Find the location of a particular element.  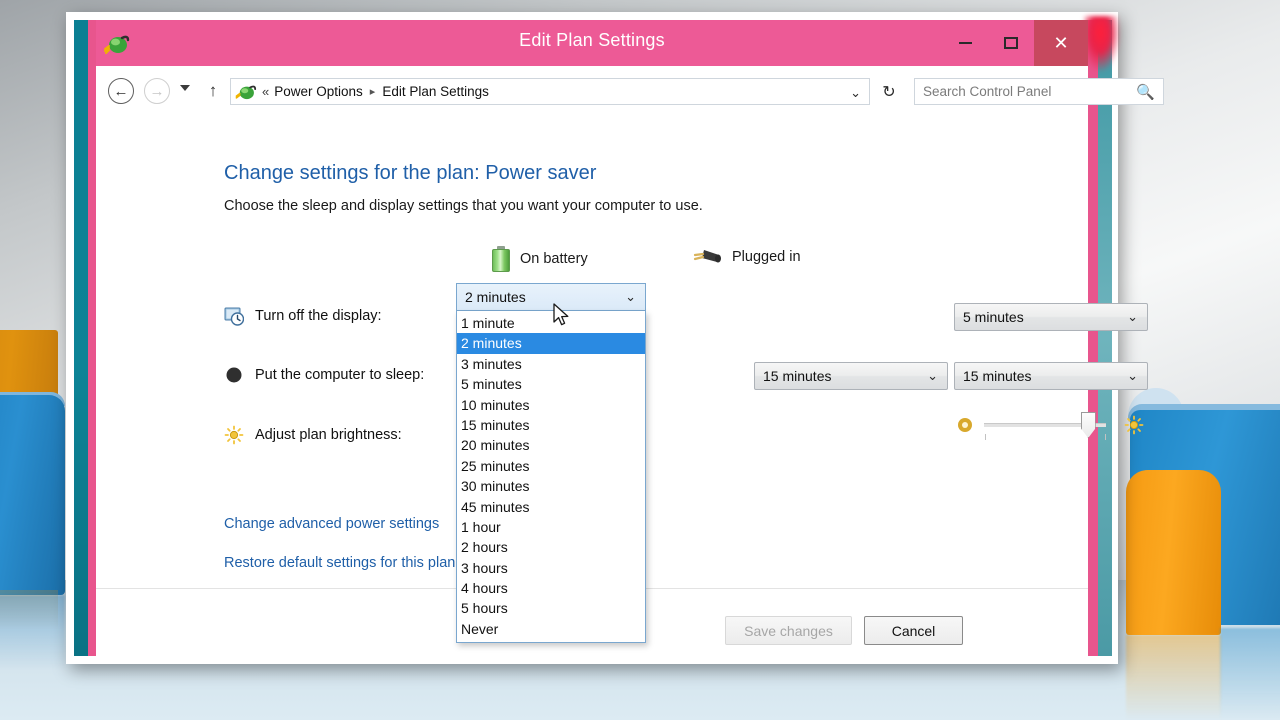

sleep-moon-icon is located at coordinates (234, 375).